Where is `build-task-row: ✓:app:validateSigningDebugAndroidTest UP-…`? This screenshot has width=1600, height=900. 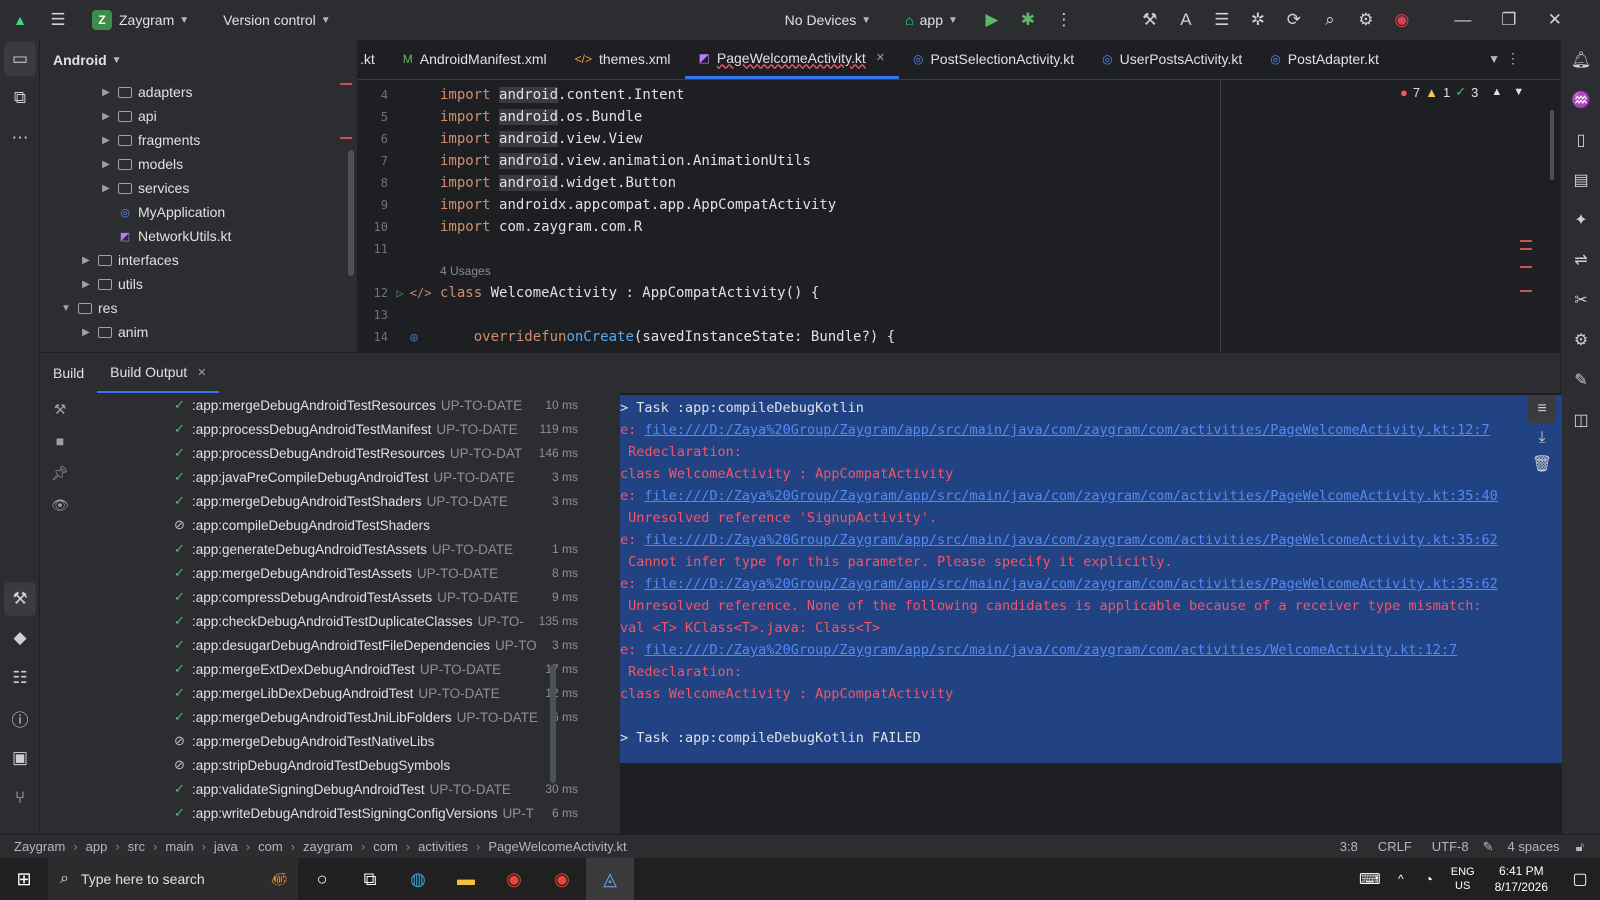
build-task-row: ✓:app:validateSigningDebugAndroidTest UP-… is located at coordinates (340, 789).